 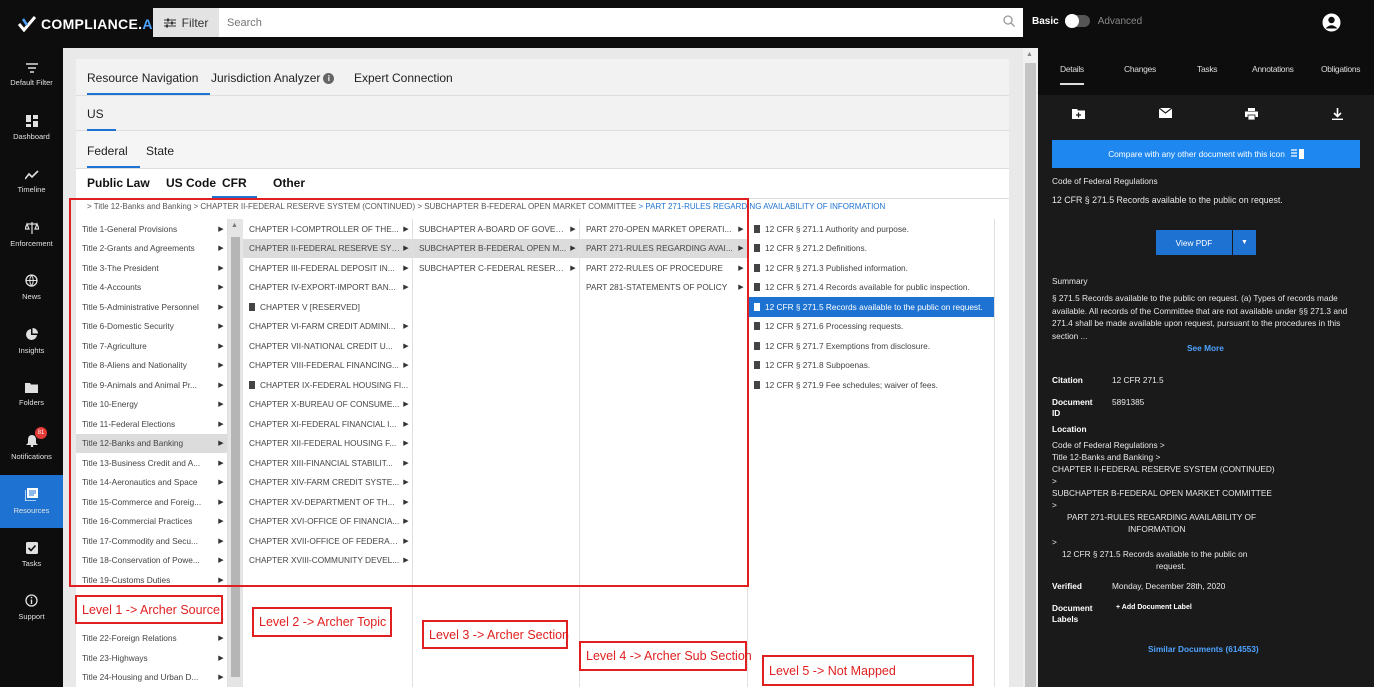 What do you see at coordinates (101, 119) in the screenshot?
I see `tab-us: US` at bounding box center [101, 119].